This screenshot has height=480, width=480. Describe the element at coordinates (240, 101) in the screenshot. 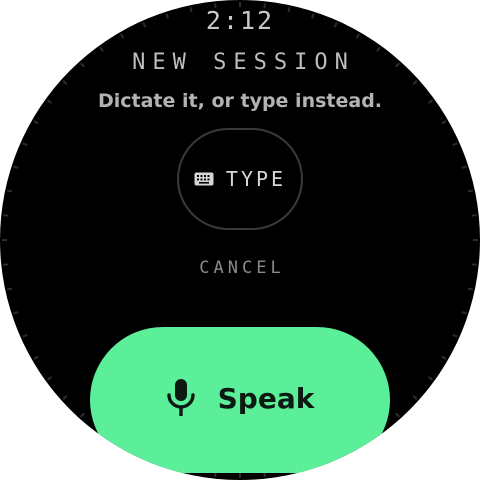

I see `page-subtitle: Dictate it, or type instead.` at that location.